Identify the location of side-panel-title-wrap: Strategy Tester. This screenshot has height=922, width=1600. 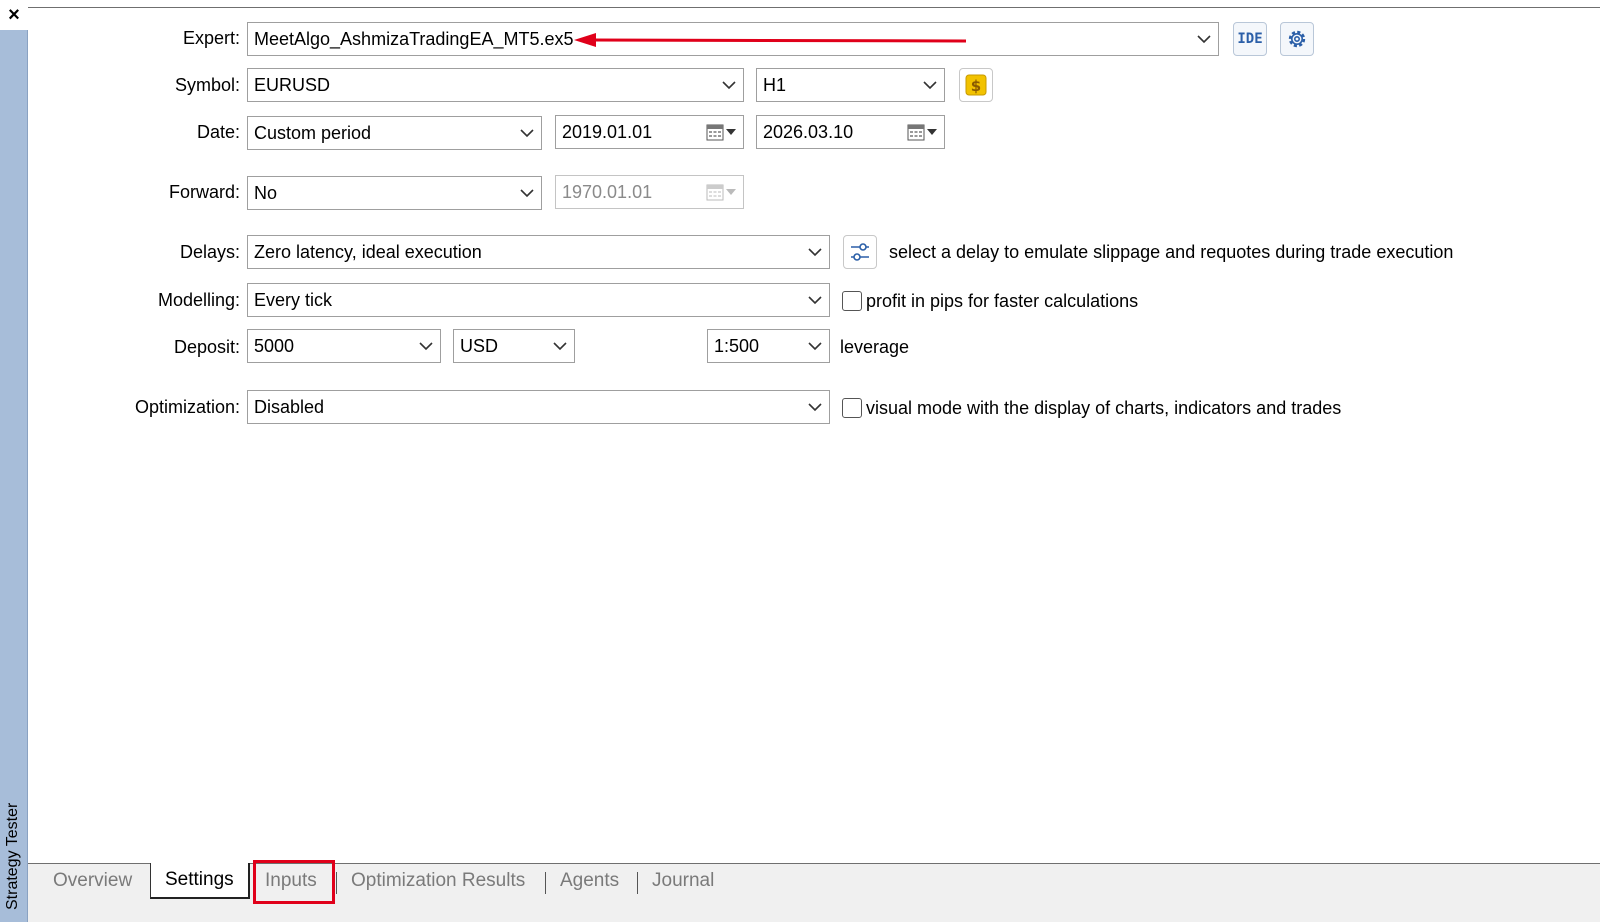
(14, 840).